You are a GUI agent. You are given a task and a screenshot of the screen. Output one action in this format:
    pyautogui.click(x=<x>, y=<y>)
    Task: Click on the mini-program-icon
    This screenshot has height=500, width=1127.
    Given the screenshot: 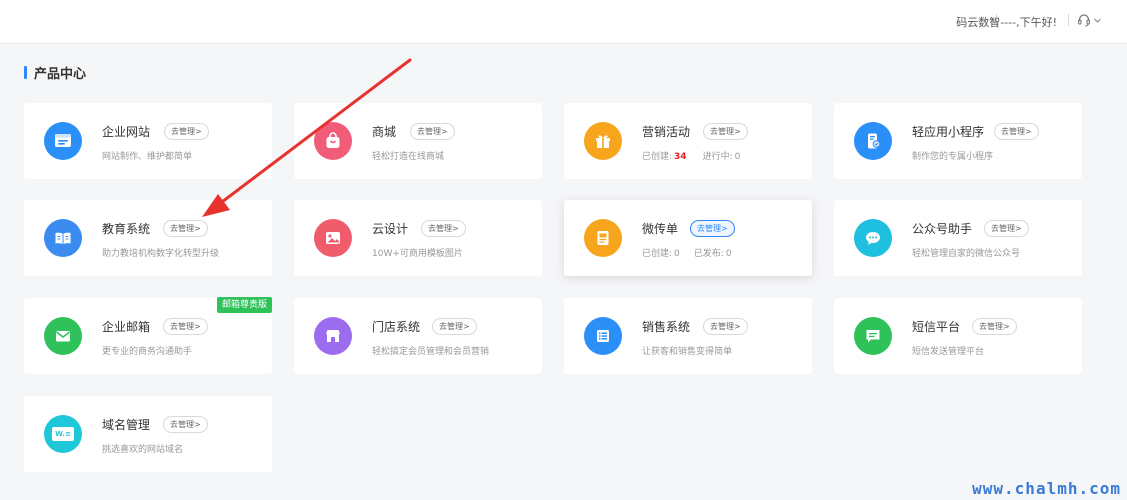 What is the action you would take?
    pyautogui.click(x=873, y=141)
    